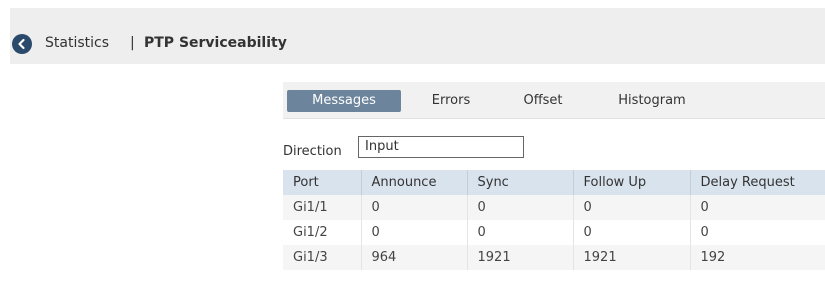 The image size is (825, 289). What do you see at coordinates (322, 257) in the screenshot?
I see `cell-port: Gi1/3` at bounding box center [322, 257].